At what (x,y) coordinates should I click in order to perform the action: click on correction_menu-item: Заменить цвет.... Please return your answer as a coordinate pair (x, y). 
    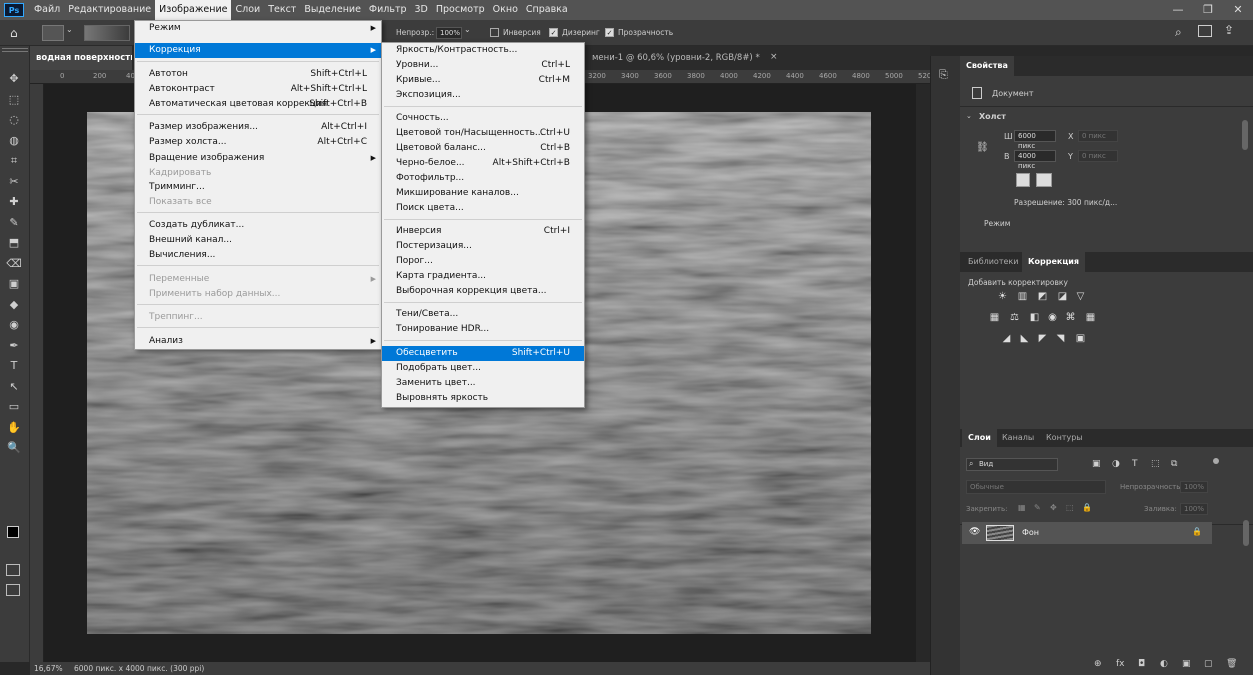
    Looking at the image, I should click on (483, 383).